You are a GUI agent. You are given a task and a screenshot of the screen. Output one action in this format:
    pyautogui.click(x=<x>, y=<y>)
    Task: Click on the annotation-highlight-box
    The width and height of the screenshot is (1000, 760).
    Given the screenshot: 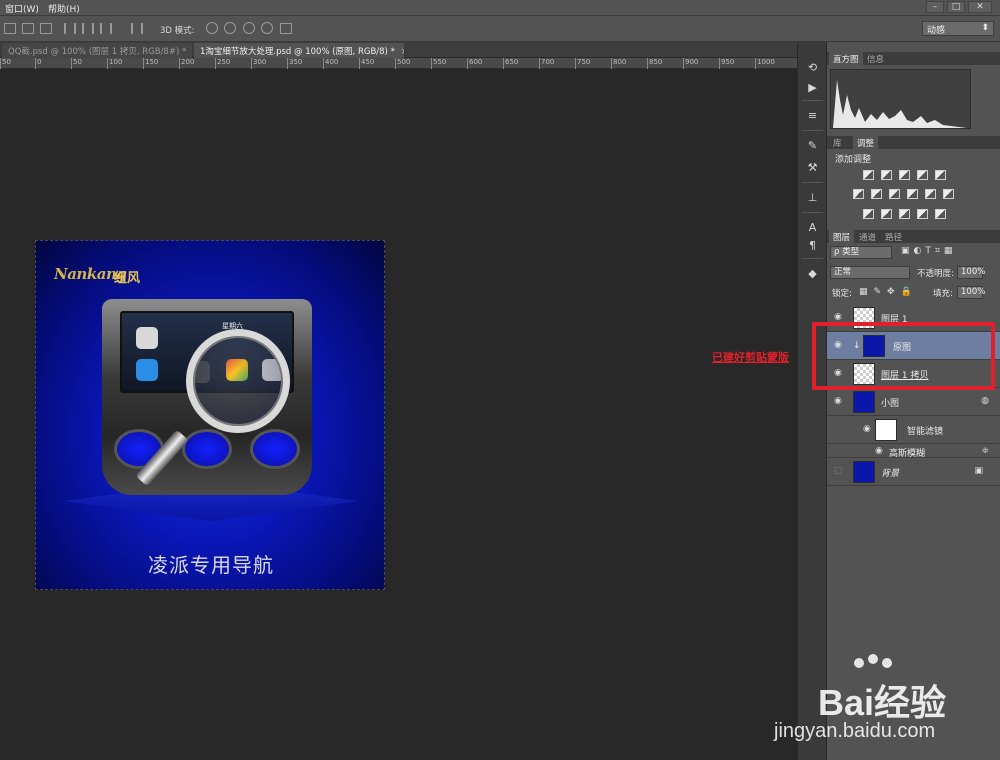 What is the action you would take?
    pyautogui.click(x=903, y=356)
    